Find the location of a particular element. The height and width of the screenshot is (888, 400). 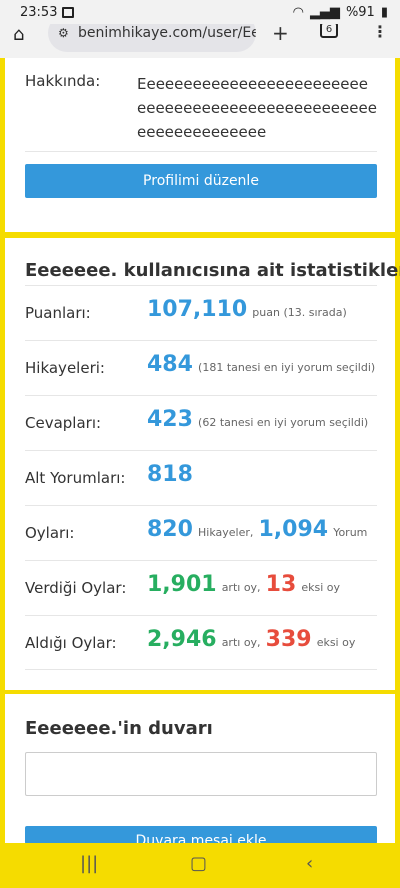

stories-note: (181 tanesi en iyi yorum seçildi) is located at coordinates (287, 367).